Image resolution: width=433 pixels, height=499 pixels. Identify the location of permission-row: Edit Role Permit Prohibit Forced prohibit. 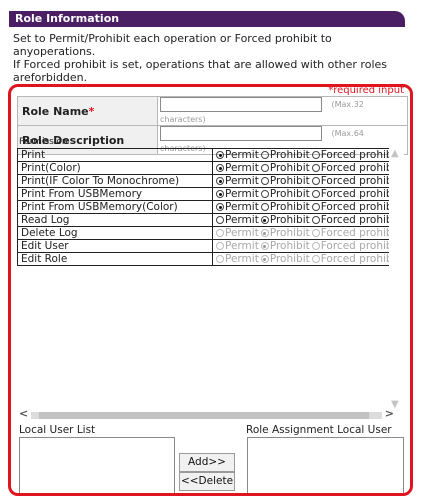
(206, 259).